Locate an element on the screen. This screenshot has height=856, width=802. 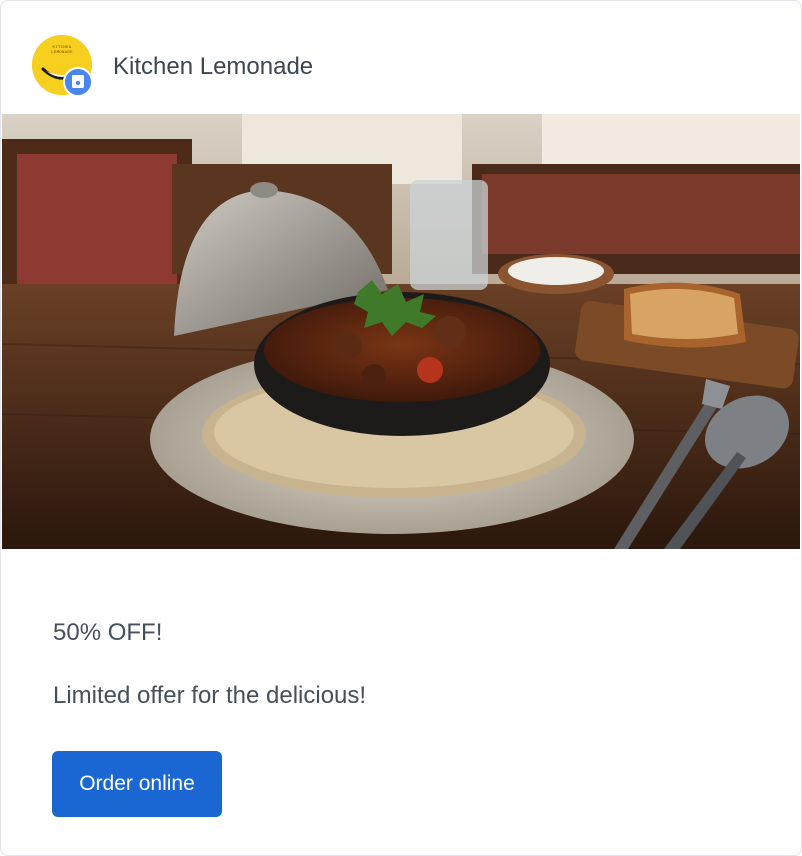
store-badge is located at coordinates (78, 82).